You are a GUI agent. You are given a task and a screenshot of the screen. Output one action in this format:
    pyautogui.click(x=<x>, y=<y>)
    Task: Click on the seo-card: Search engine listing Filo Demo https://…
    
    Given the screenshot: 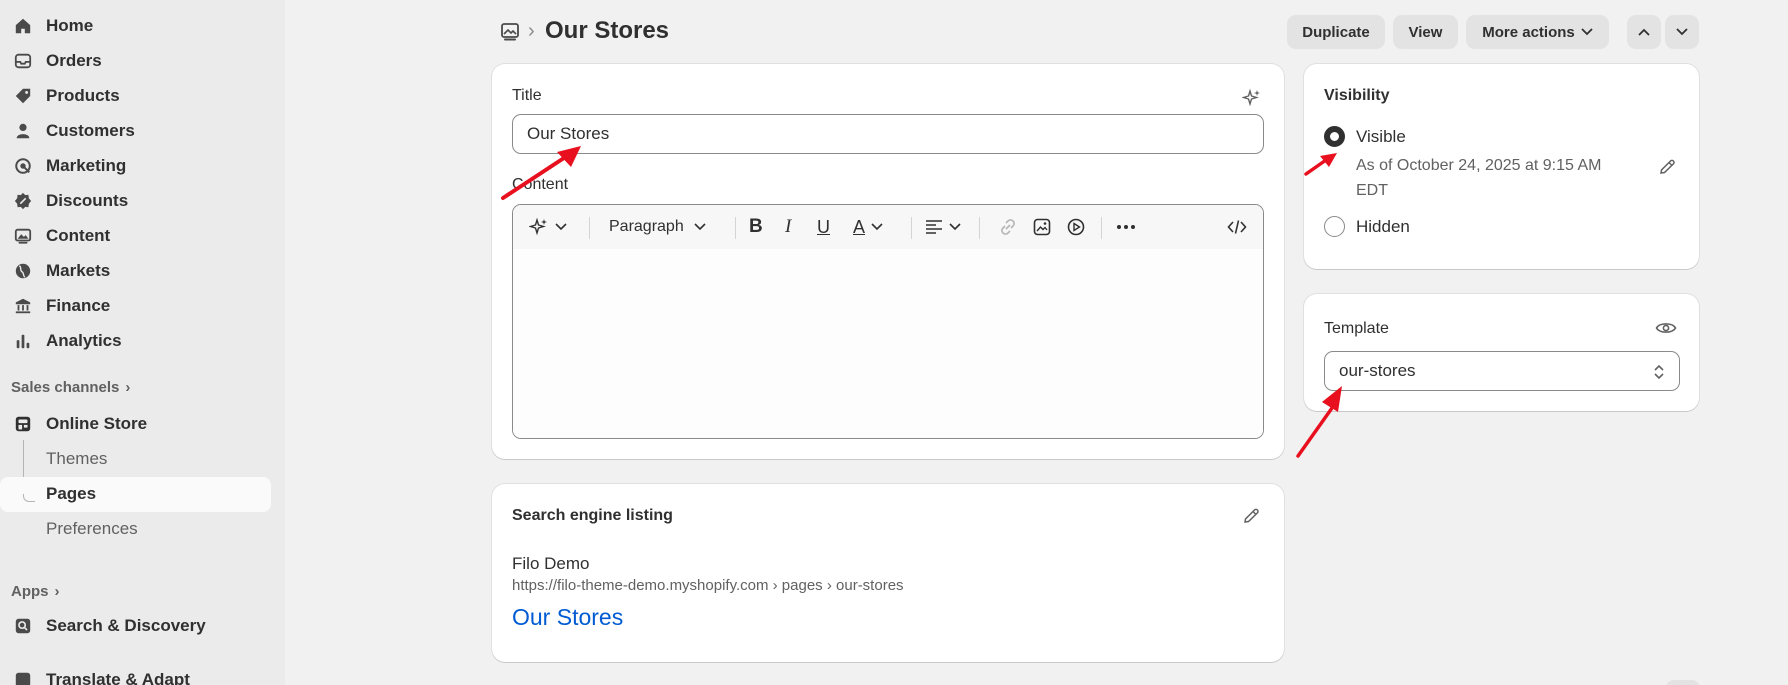 What is the action you would take?
    pyautogui.click(x=888, y=573)
    